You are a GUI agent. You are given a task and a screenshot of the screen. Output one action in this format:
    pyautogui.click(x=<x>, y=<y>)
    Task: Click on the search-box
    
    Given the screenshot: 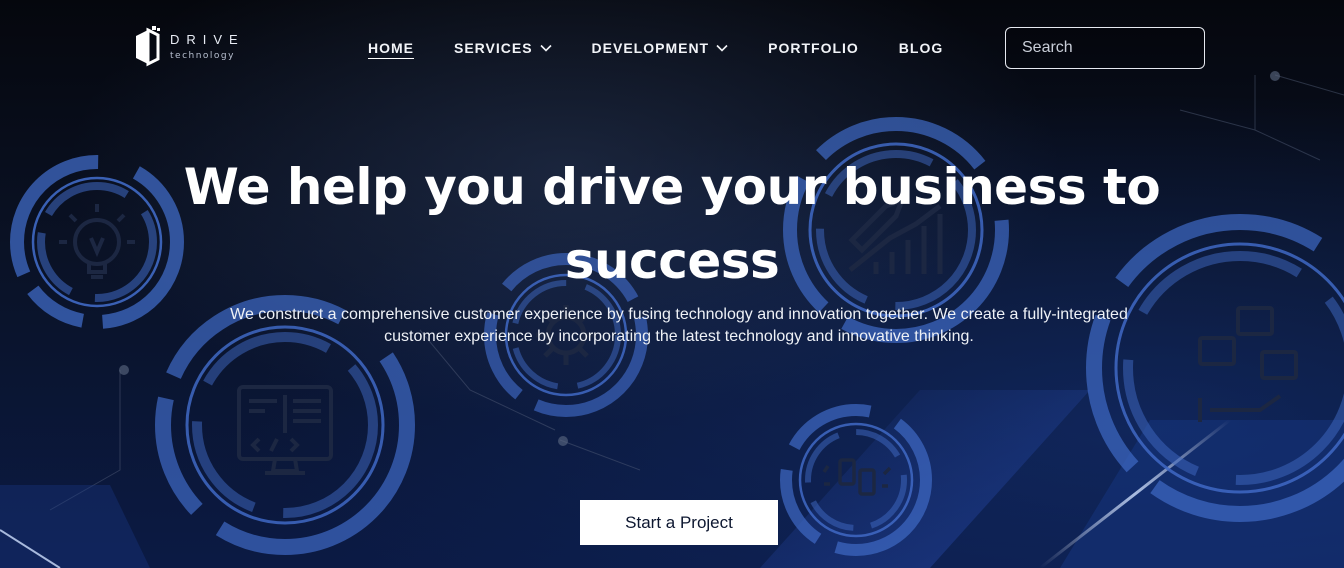 What is the action you would take?
    pyautogui.click(x=1117, y=48)
    